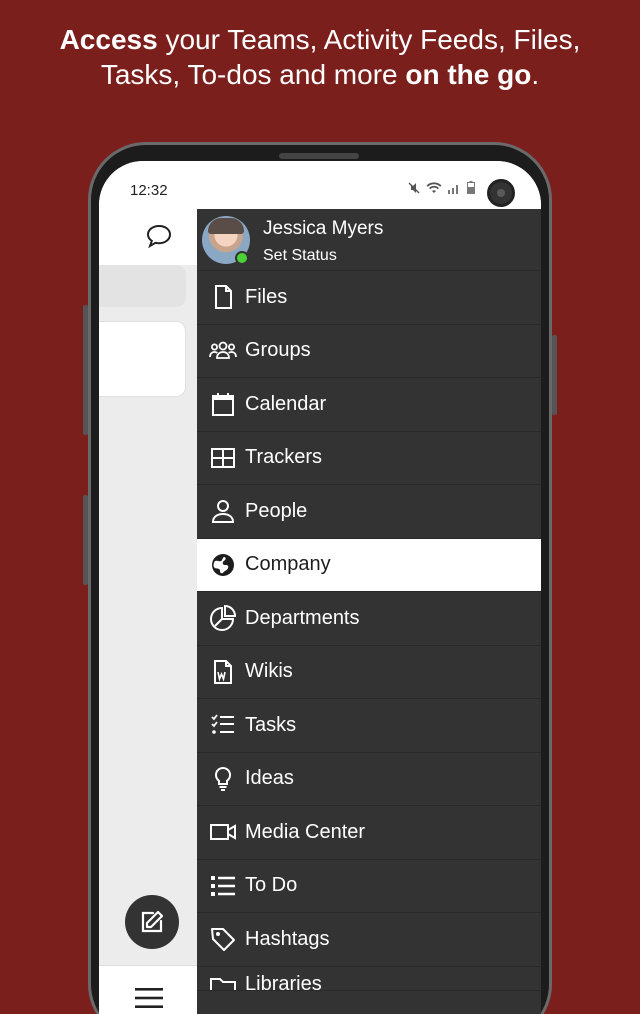  What do you see at coordinates (253, 74) in the screenshot?
I see `headline-text-2: Tasks, To-dos and more` at bounding box center [253, 74].